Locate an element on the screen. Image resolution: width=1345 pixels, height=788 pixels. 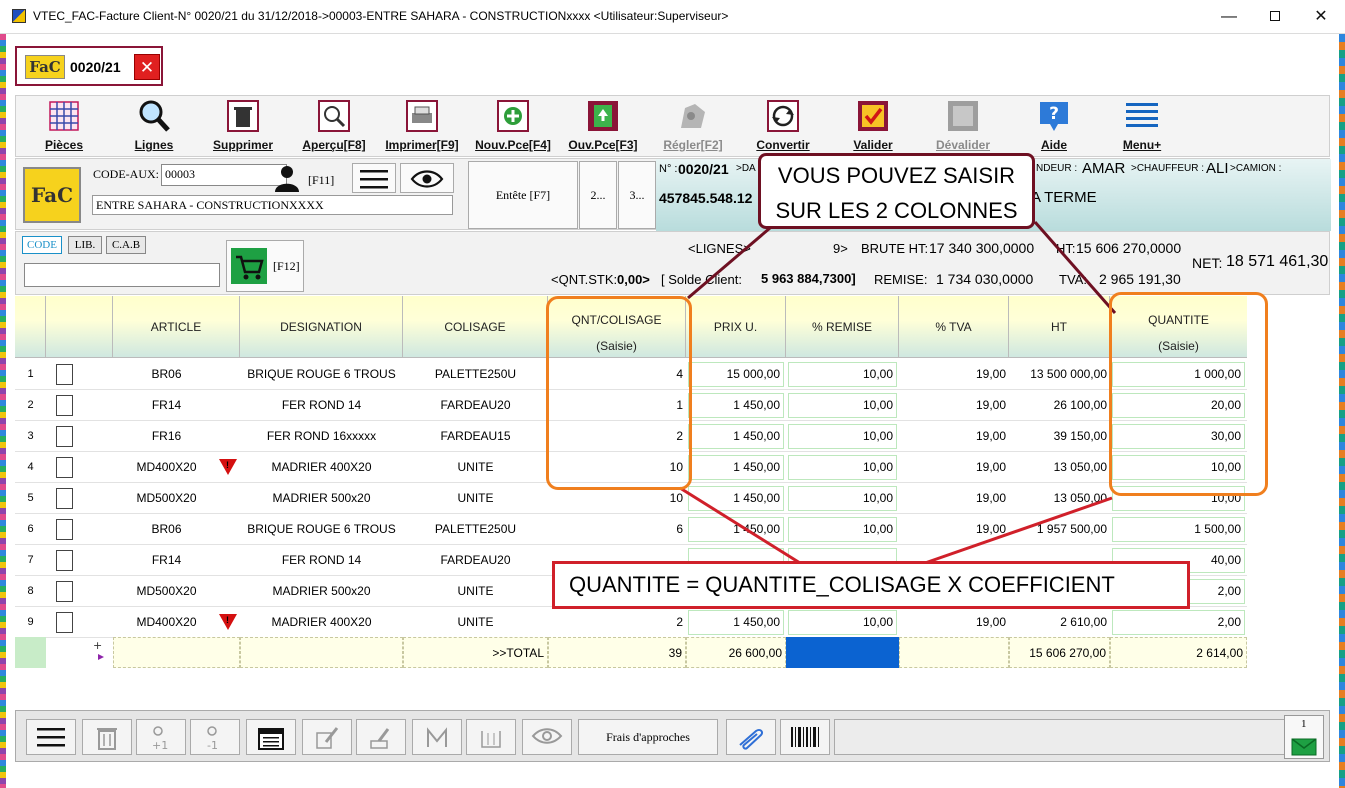
add-to-cart-button: [F12] is located at coordinates (265, 266).